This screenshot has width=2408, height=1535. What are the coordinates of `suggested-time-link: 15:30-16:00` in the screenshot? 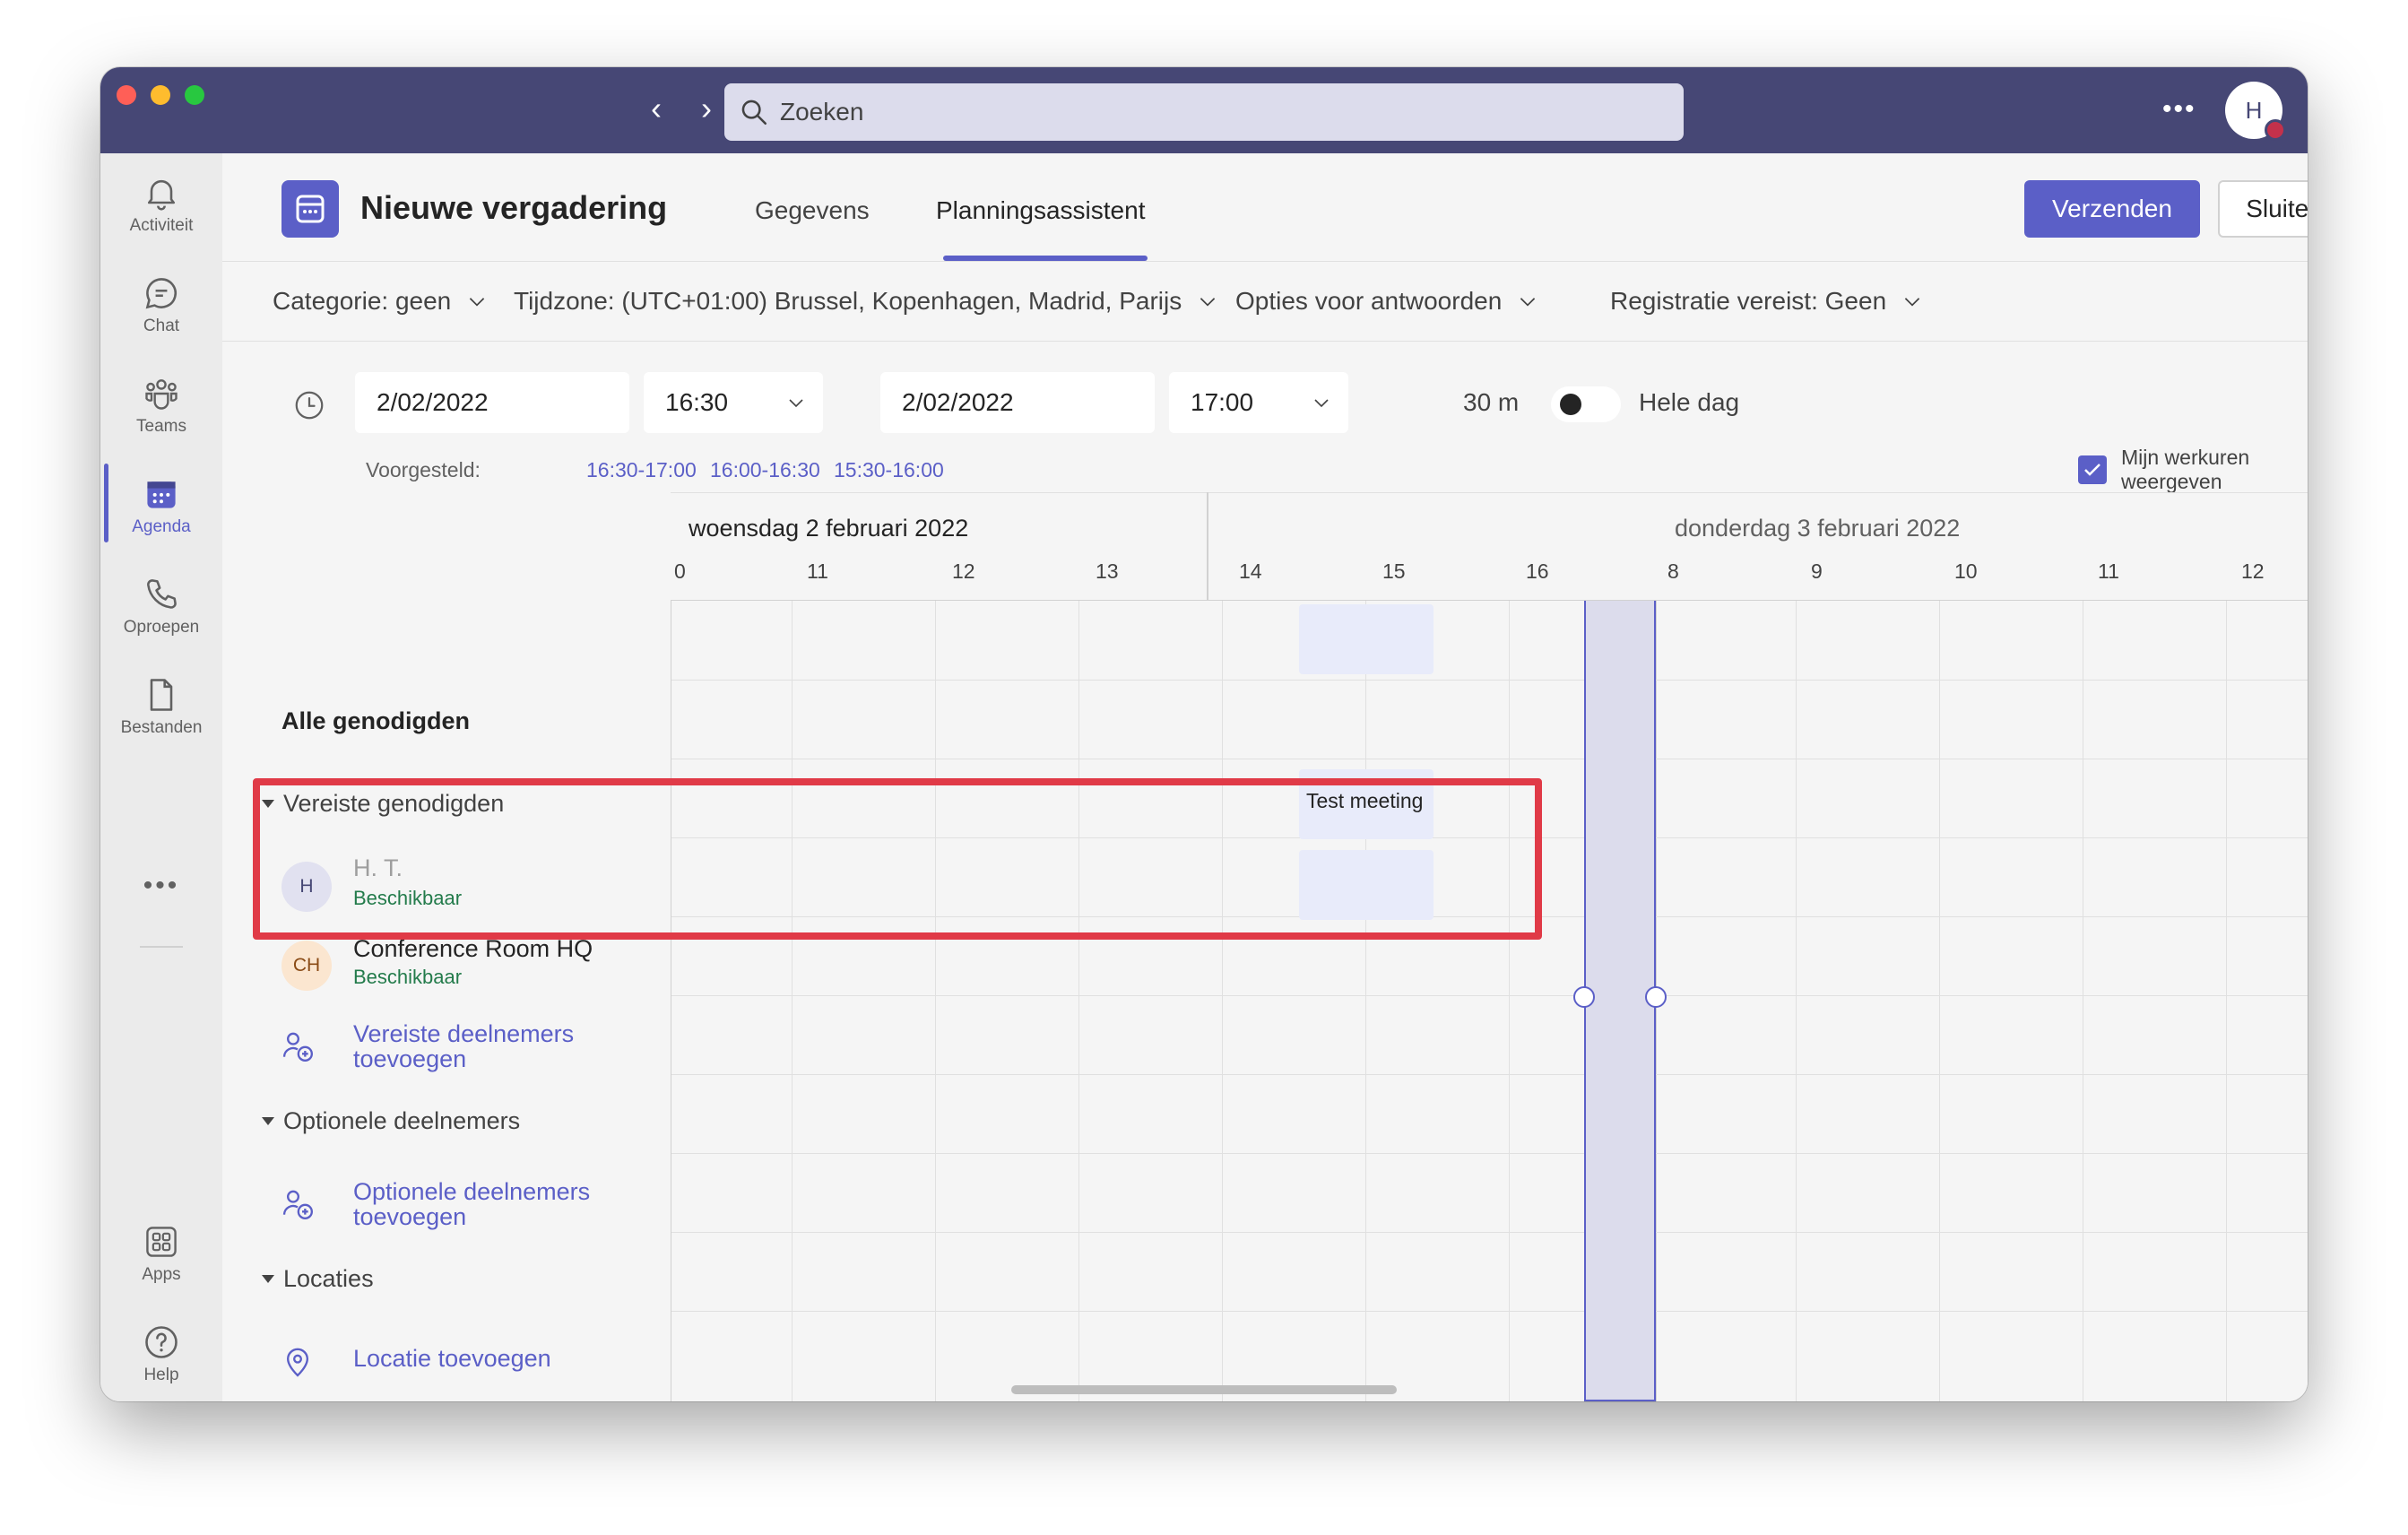 It's located at (889, 470).